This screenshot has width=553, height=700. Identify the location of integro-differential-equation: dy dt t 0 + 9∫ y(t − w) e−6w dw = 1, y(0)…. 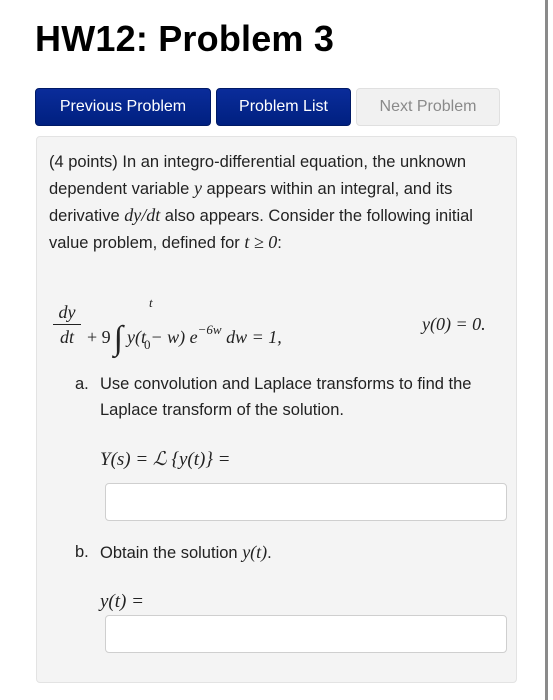
(279, 326).